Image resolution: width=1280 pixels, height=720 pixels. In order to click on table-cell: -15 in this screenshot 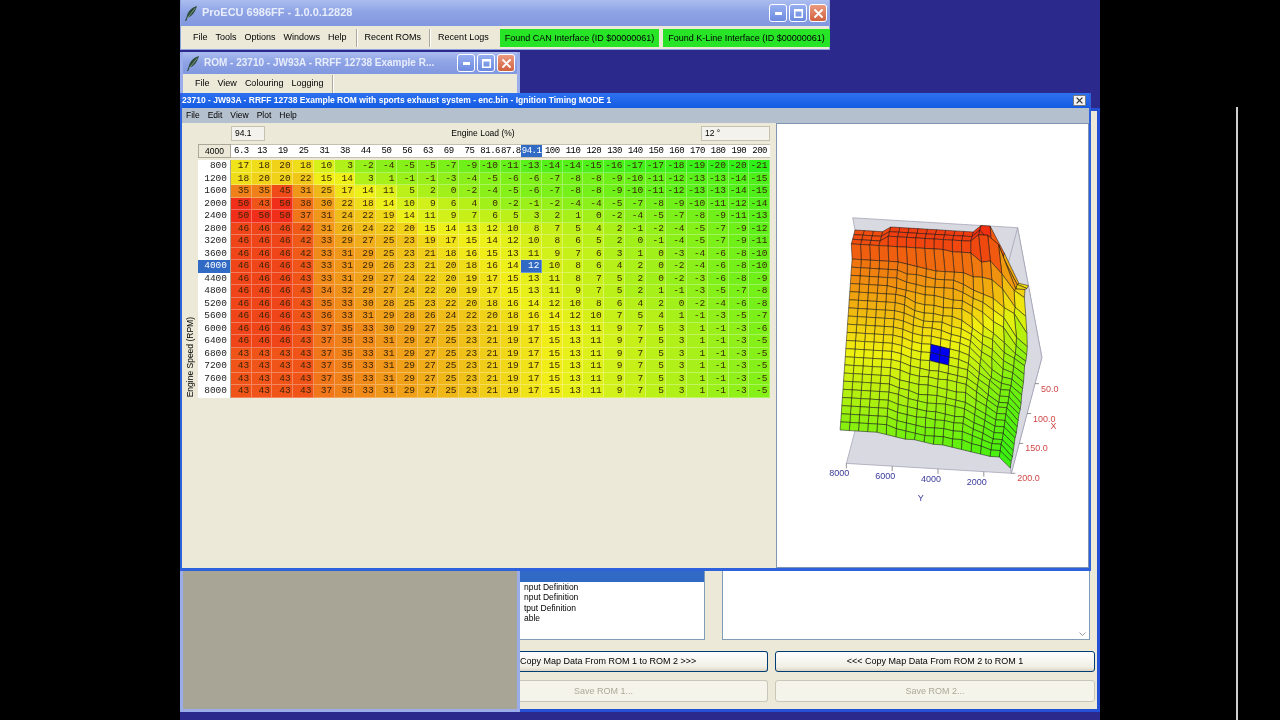, I will do `click(759, 191)`.